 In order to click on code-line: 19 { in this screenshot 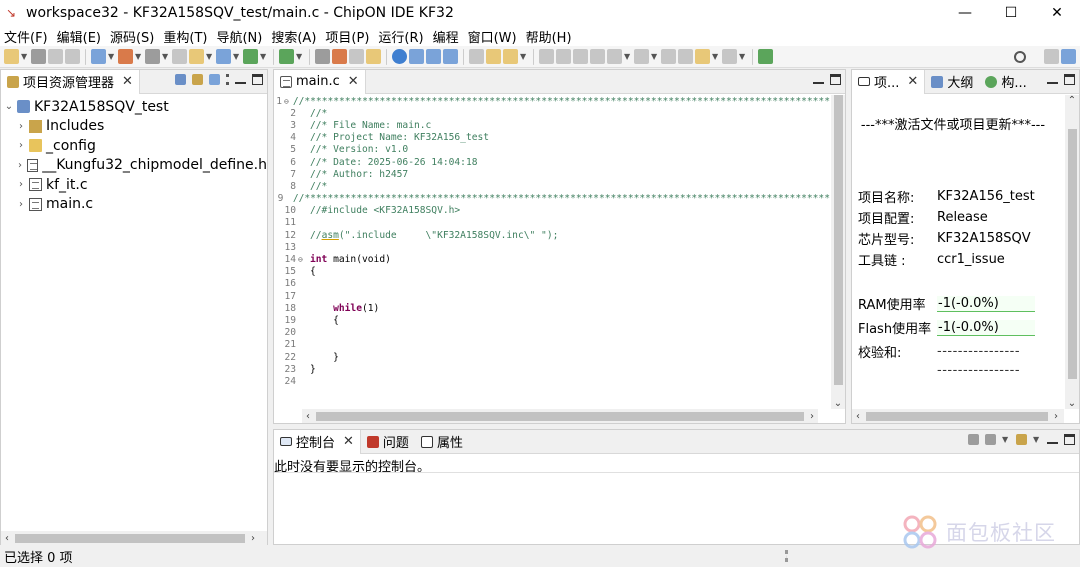, I will do `click(552, 320)`.